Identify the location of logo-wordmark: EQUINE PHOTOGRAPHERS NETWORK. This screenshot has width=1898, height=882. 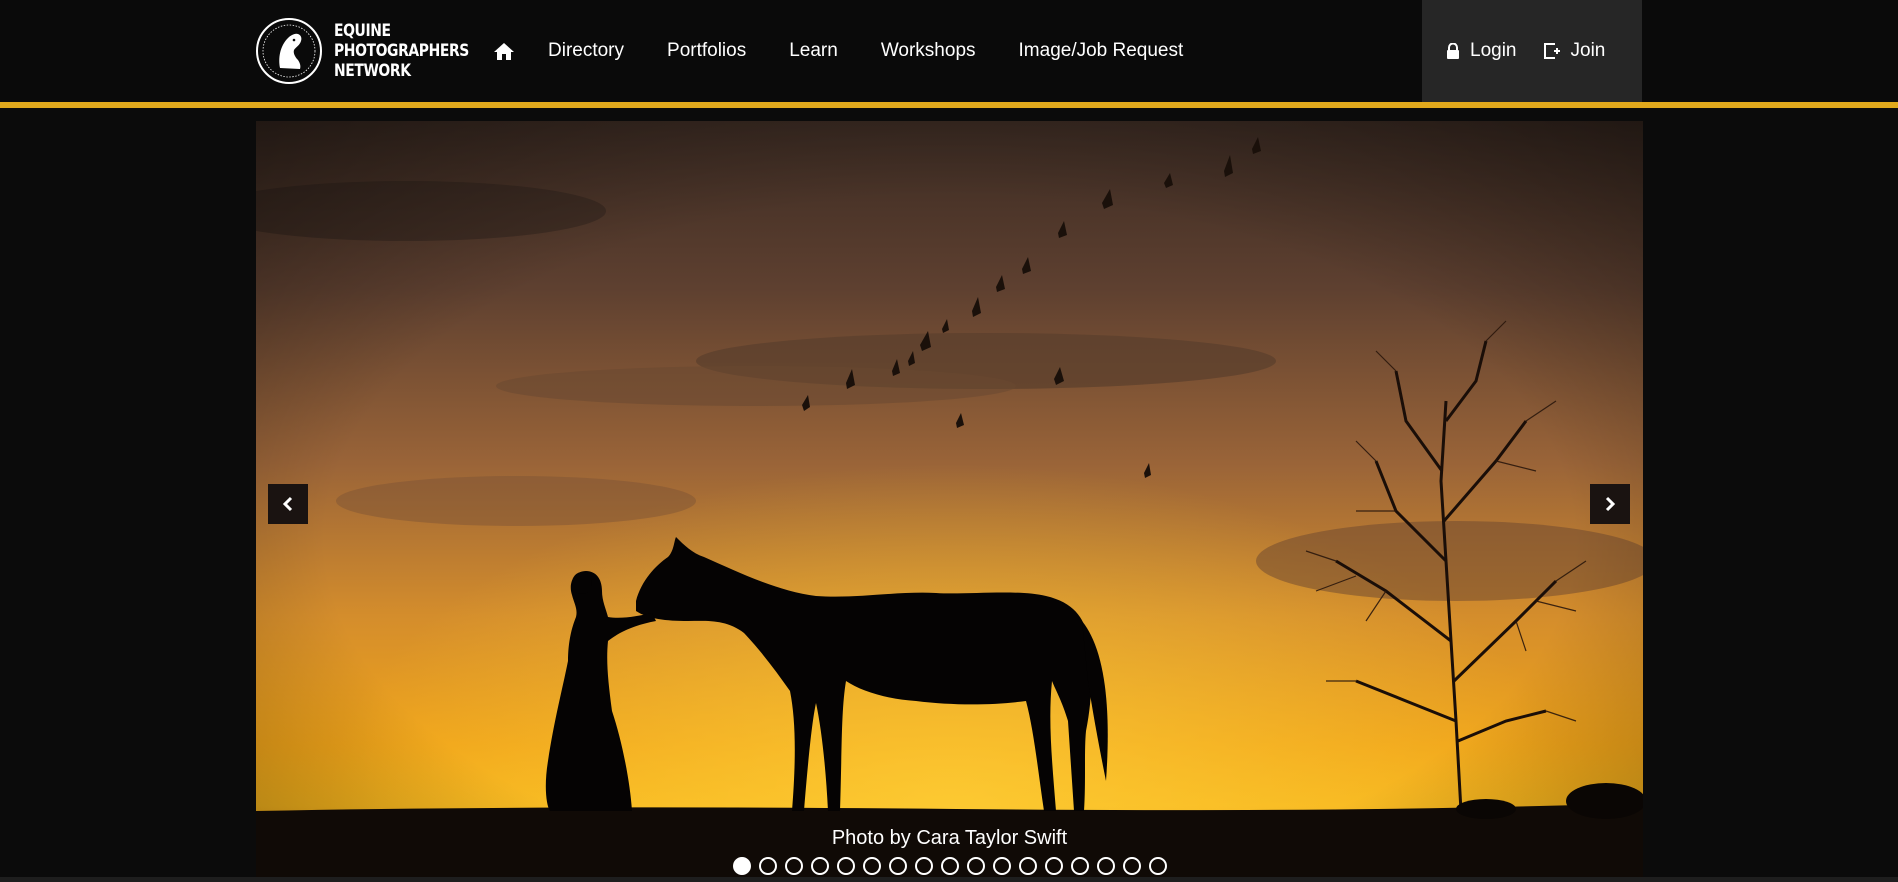
(401, 51).